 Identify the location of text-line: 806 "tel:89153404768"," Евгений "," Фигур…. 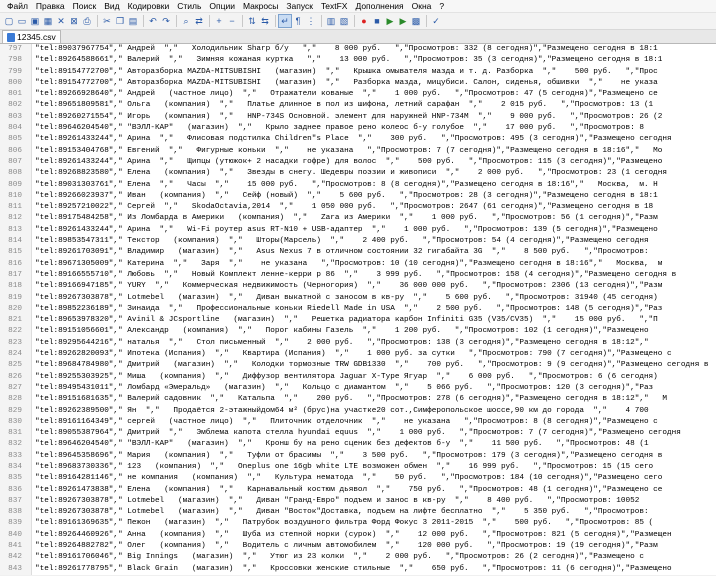
(358, 151).